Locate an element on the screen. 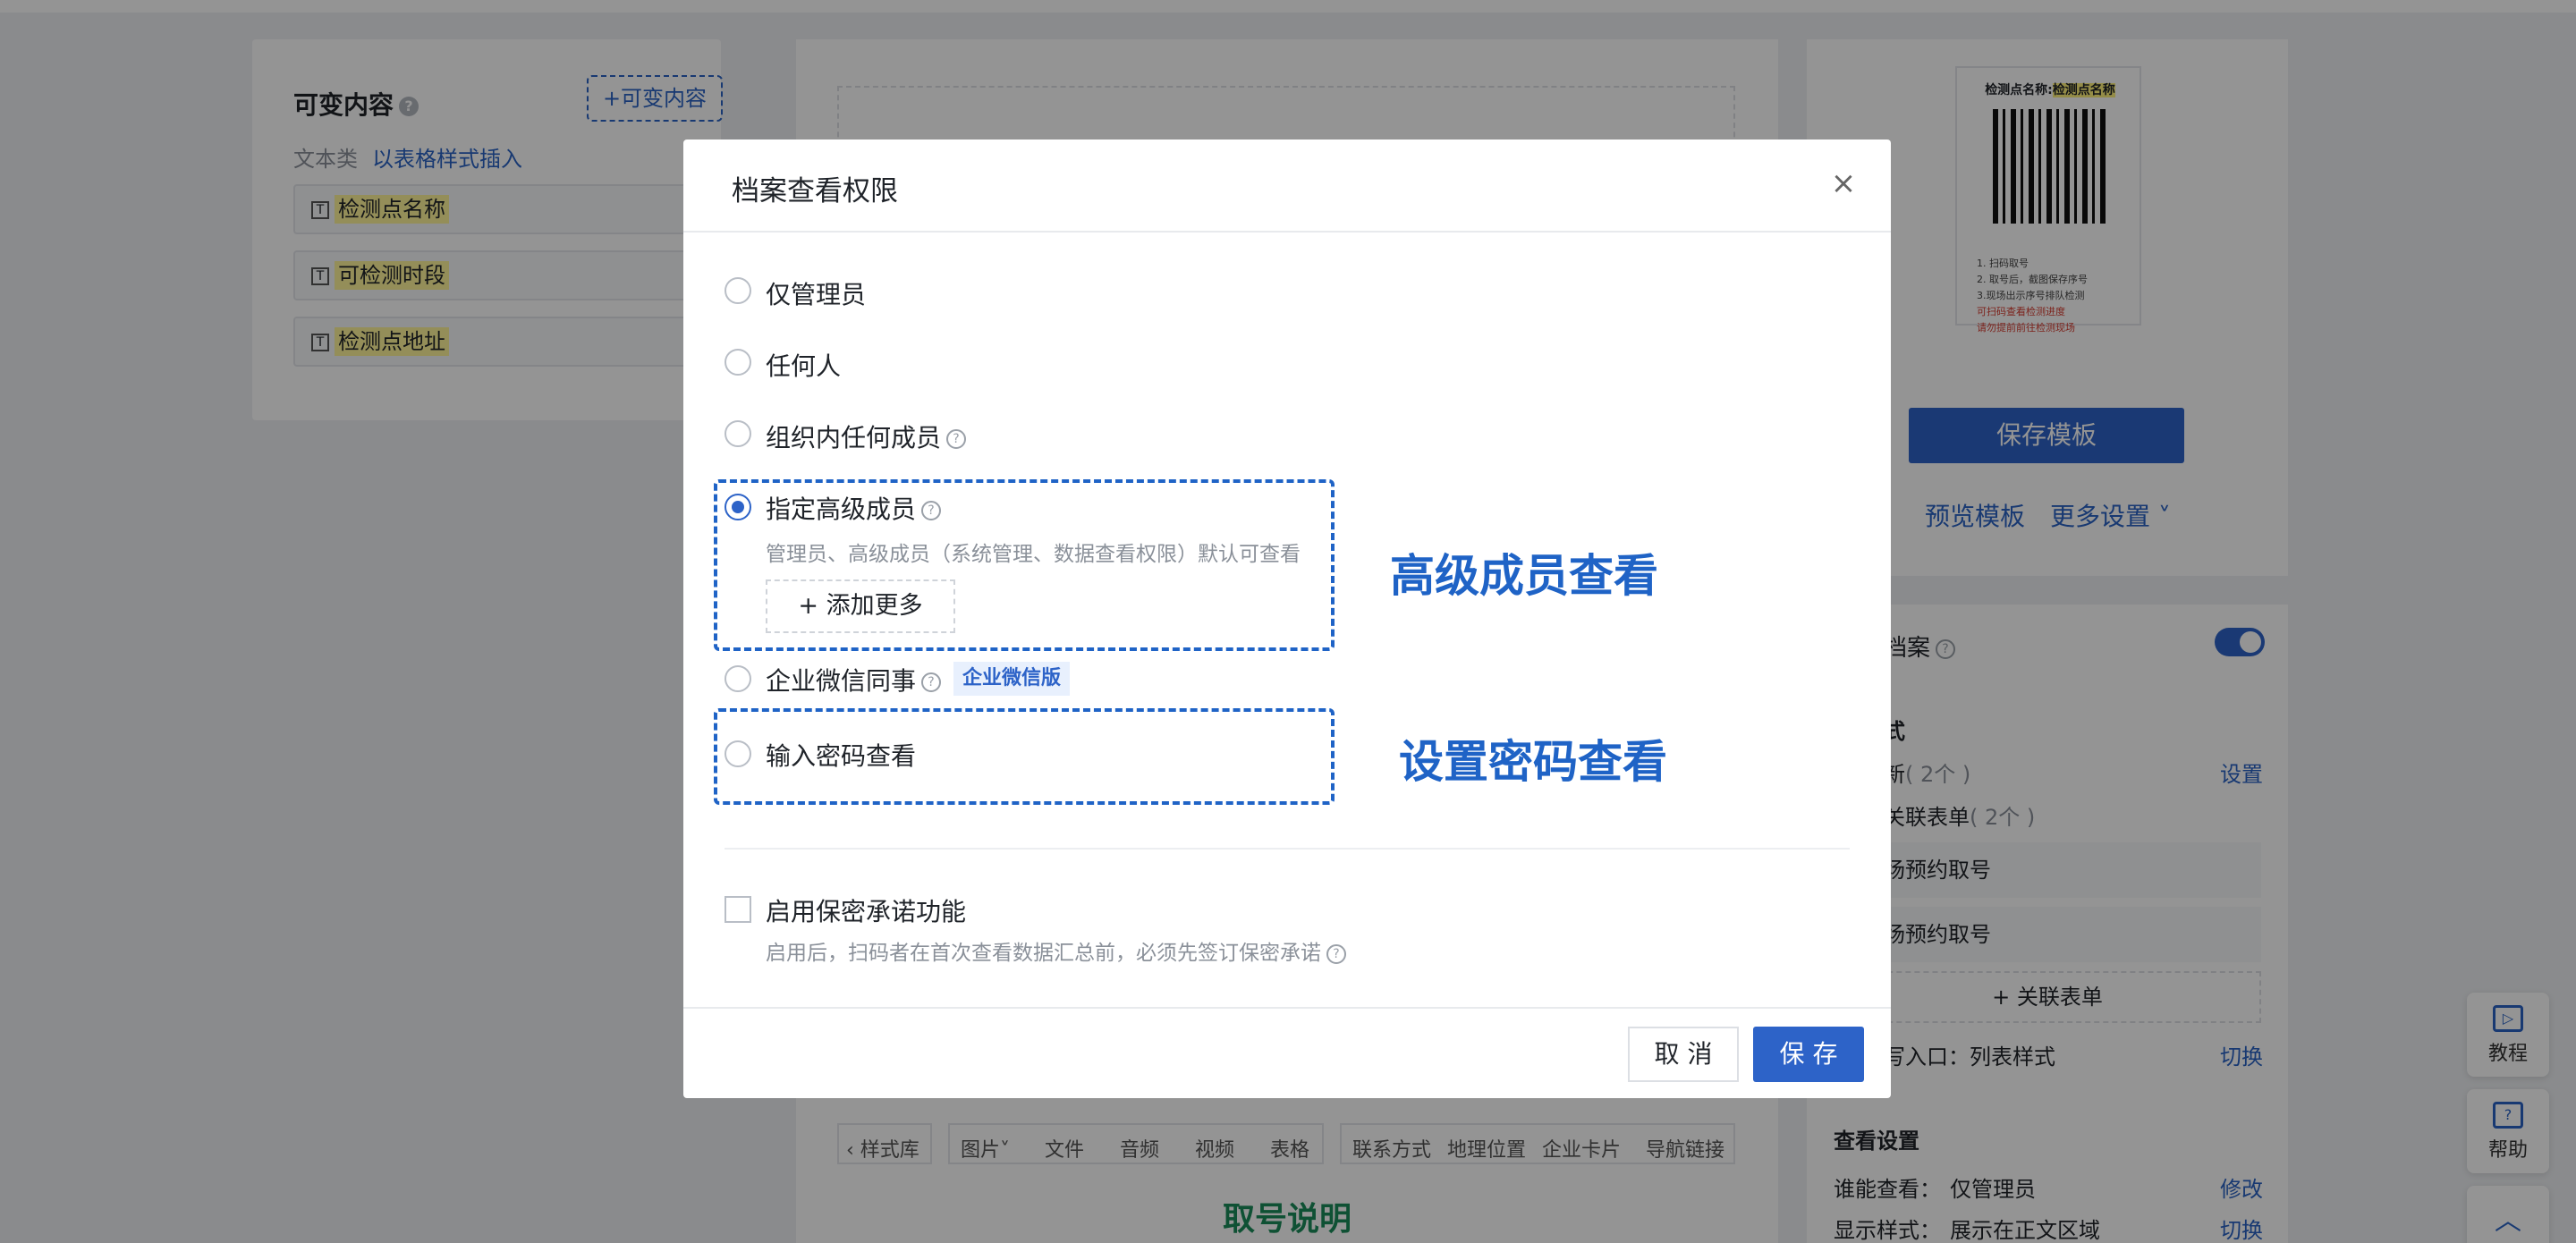 The image size is (2576, 1243). option-password-label: 输入密码查看 is located at coordinates (841, 755).